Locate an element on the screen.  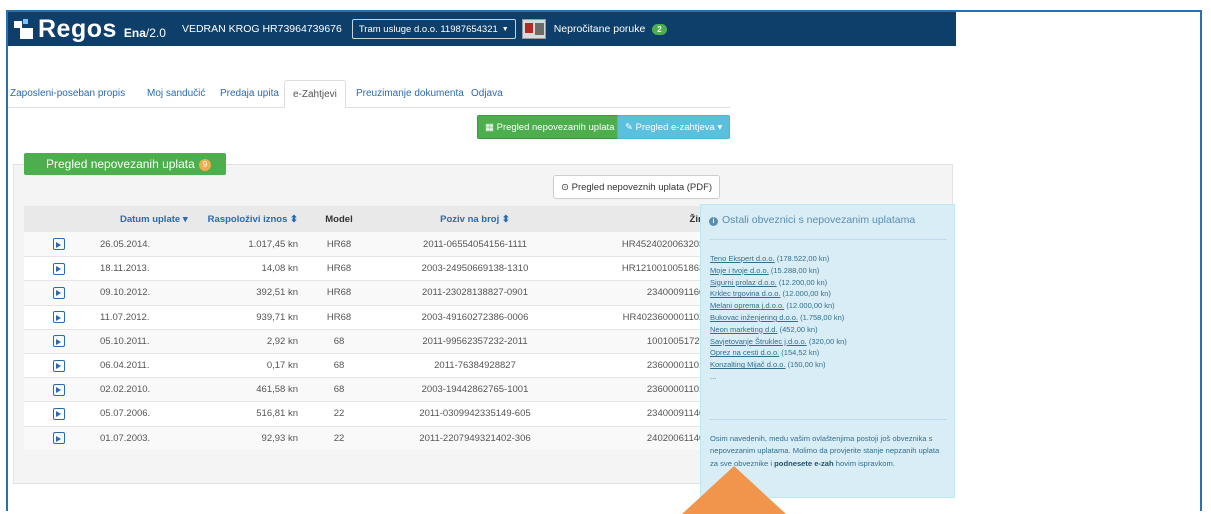
sort-desc-icon: ▾ is located at coordinates (185, 219).